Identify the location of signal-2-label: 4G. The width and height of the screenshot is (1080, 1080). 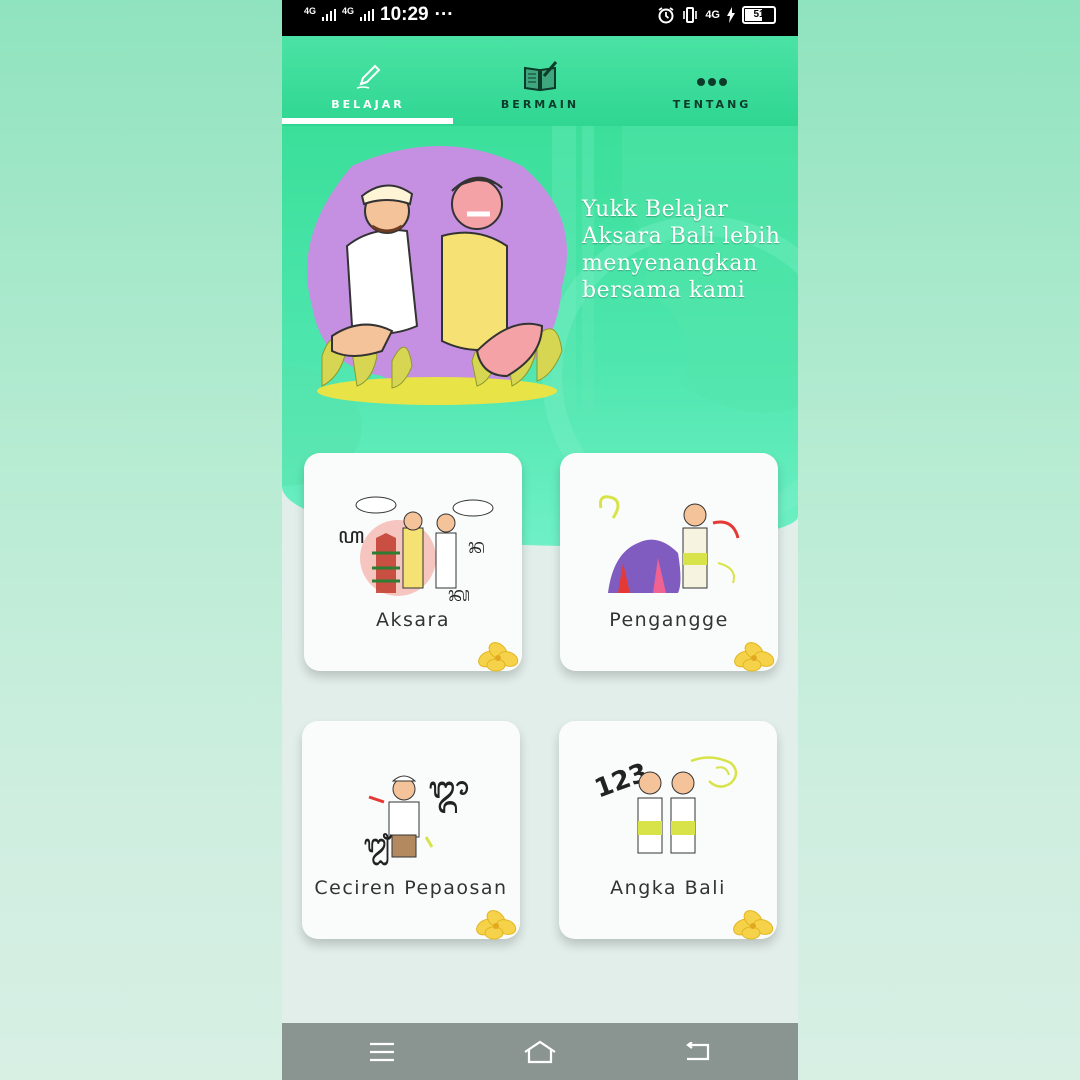
(348, 10).